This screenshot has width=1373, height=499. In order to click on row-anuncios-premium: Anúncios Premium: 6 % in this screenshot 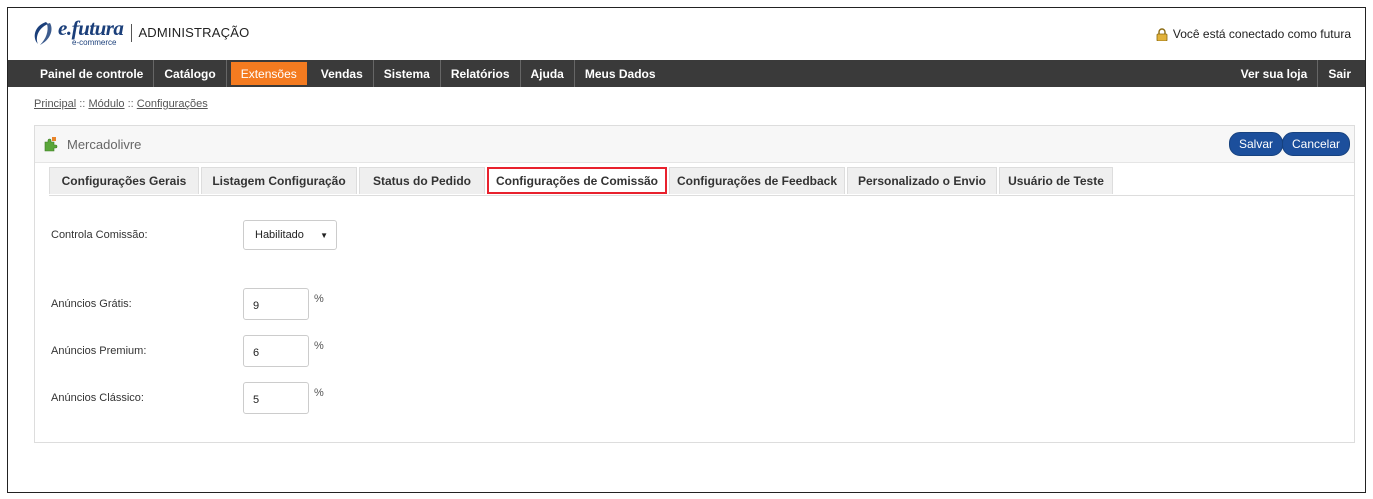, I will do `click(187, 351)`.